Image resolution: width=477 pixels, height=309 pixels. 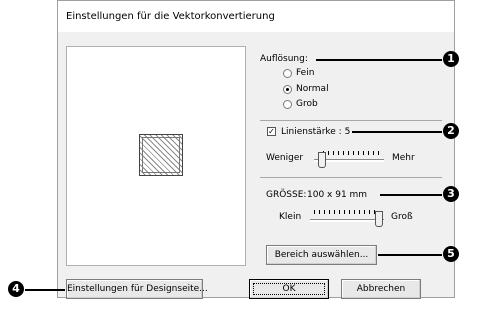 I want to click on ok-focus-rect, so click(x=289, y=289).